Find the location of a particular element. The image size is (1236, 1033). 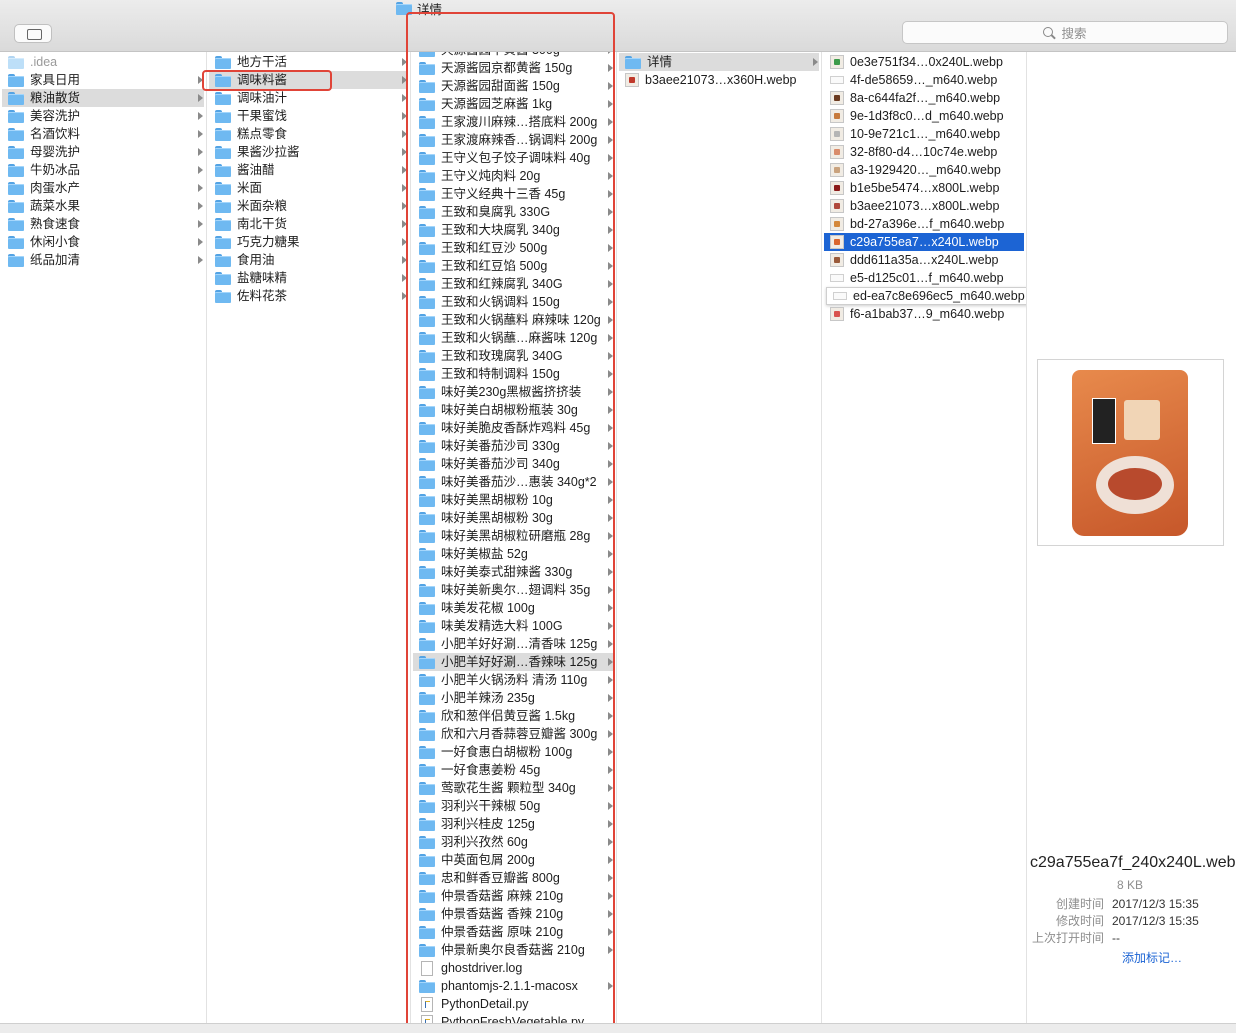

folder-row: 佐料花茶 is located at coordinates (308, 296).